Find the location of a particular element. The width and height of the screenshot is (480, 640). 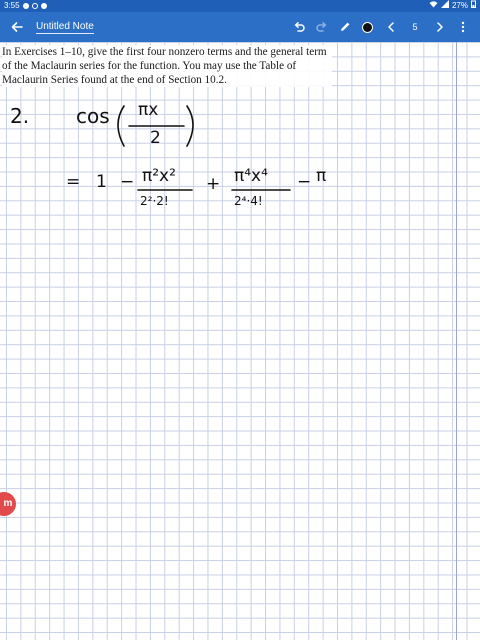

notification-icon is located at coordinates (25, 6).